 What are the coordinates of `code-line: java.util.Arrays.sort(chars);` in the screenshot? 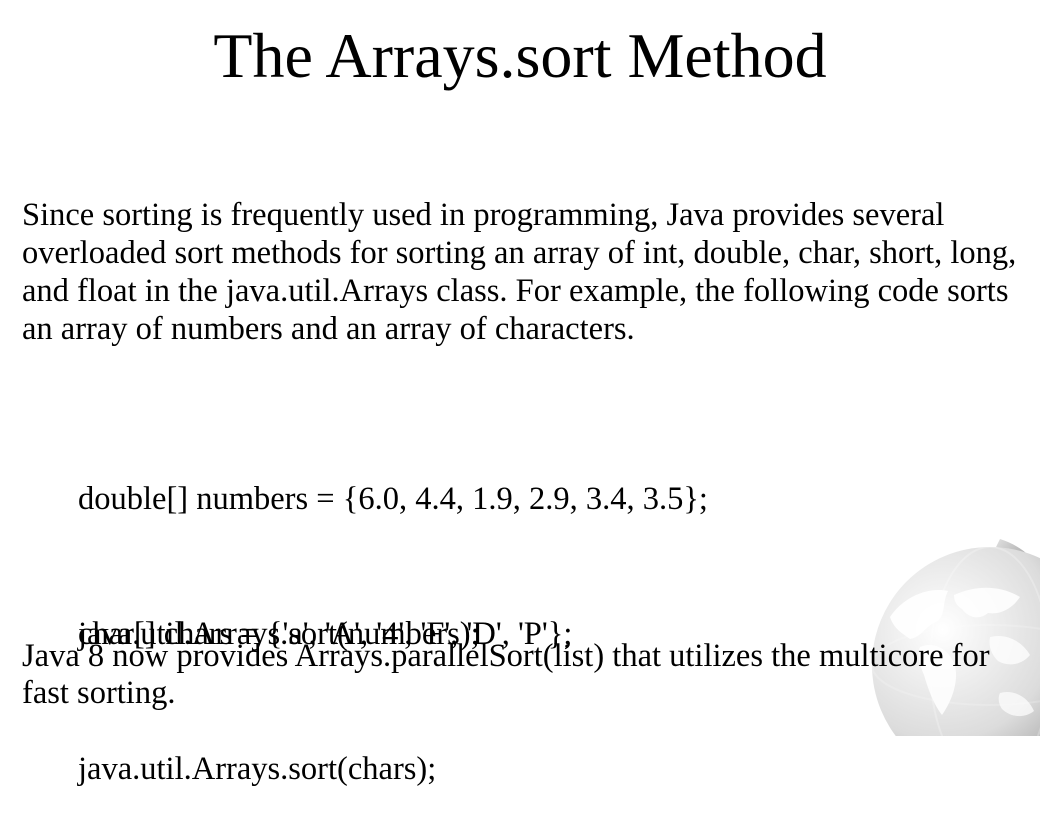 It's located at (257, 769).